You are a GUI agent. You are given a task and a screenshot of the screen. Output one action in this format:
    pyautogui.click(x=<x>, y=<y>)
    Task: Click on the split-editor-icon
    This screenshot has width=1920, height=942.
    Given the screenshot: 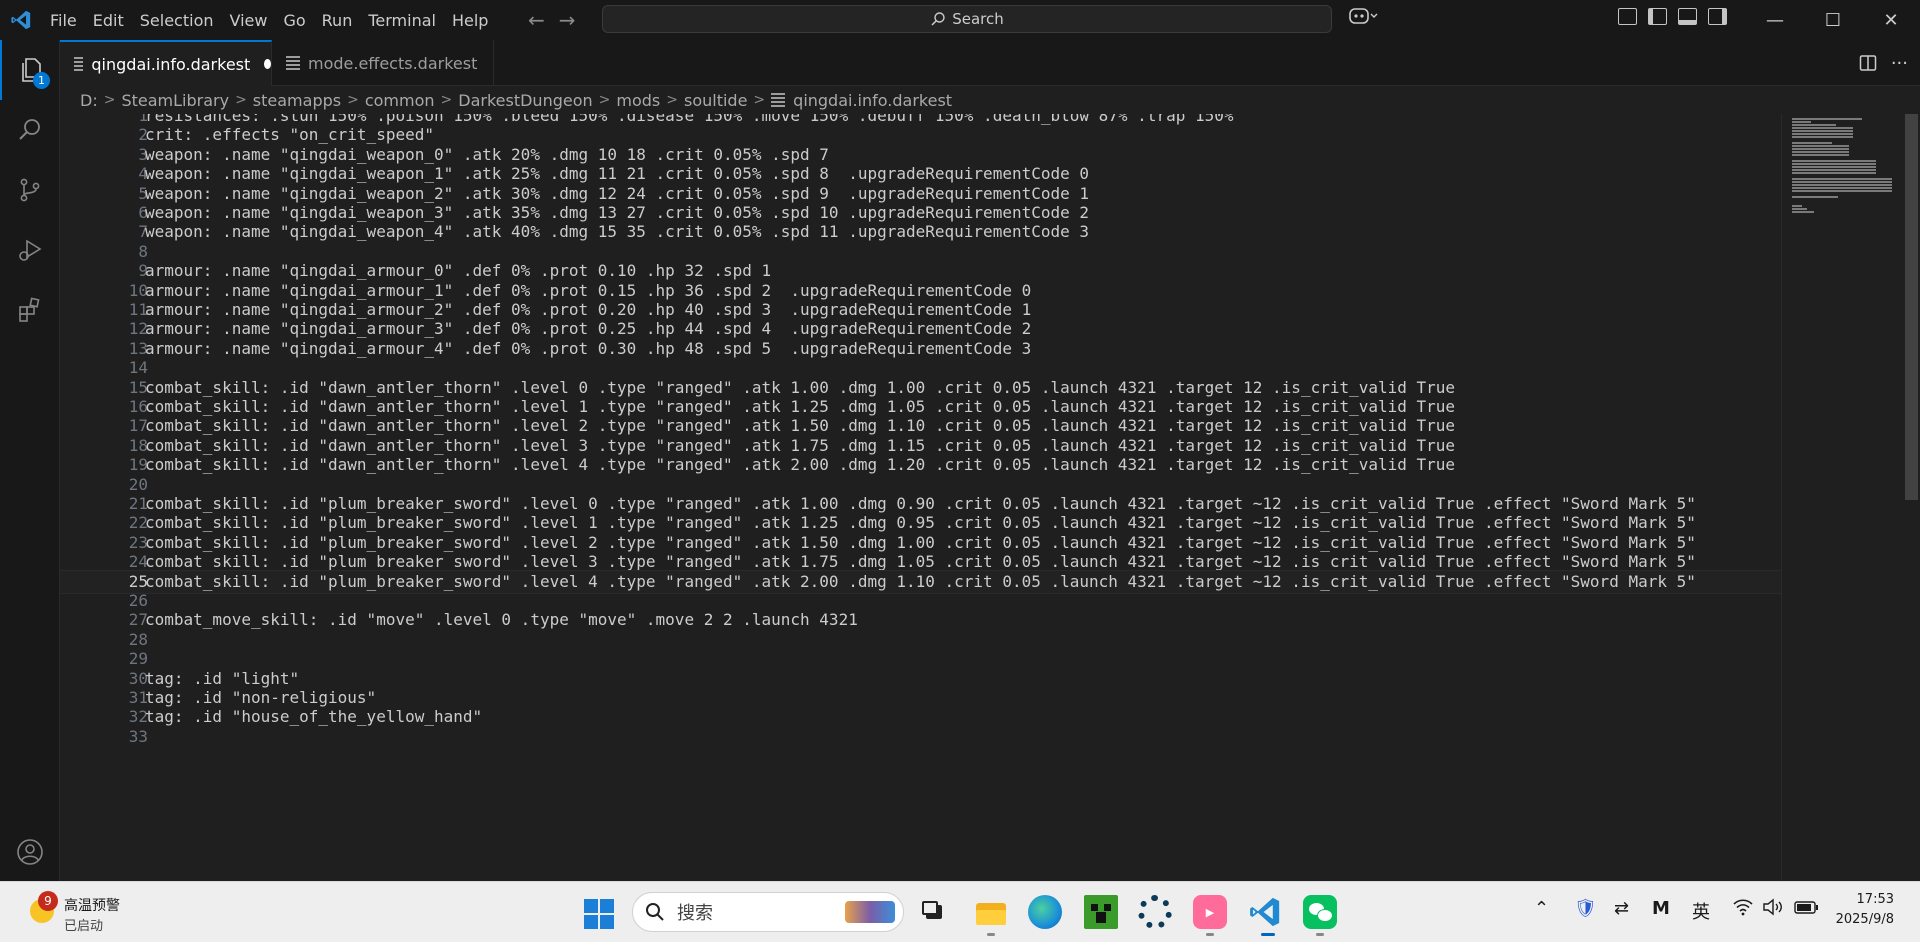 What is the action you would take?
    pyautogui.click(x=1868, y=63)
    